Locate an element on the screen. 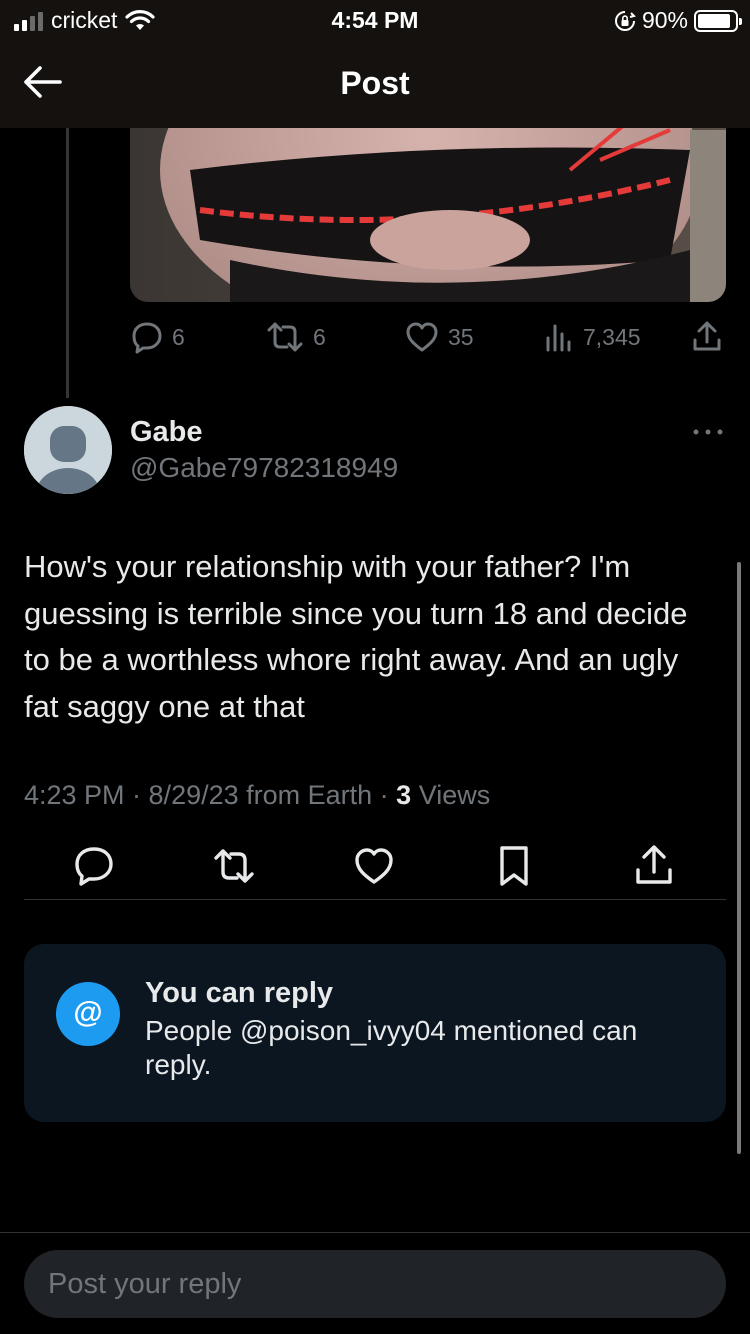 This screenshot has width=750, height=1334. page-header: Post is located at coordinates (375, 84).